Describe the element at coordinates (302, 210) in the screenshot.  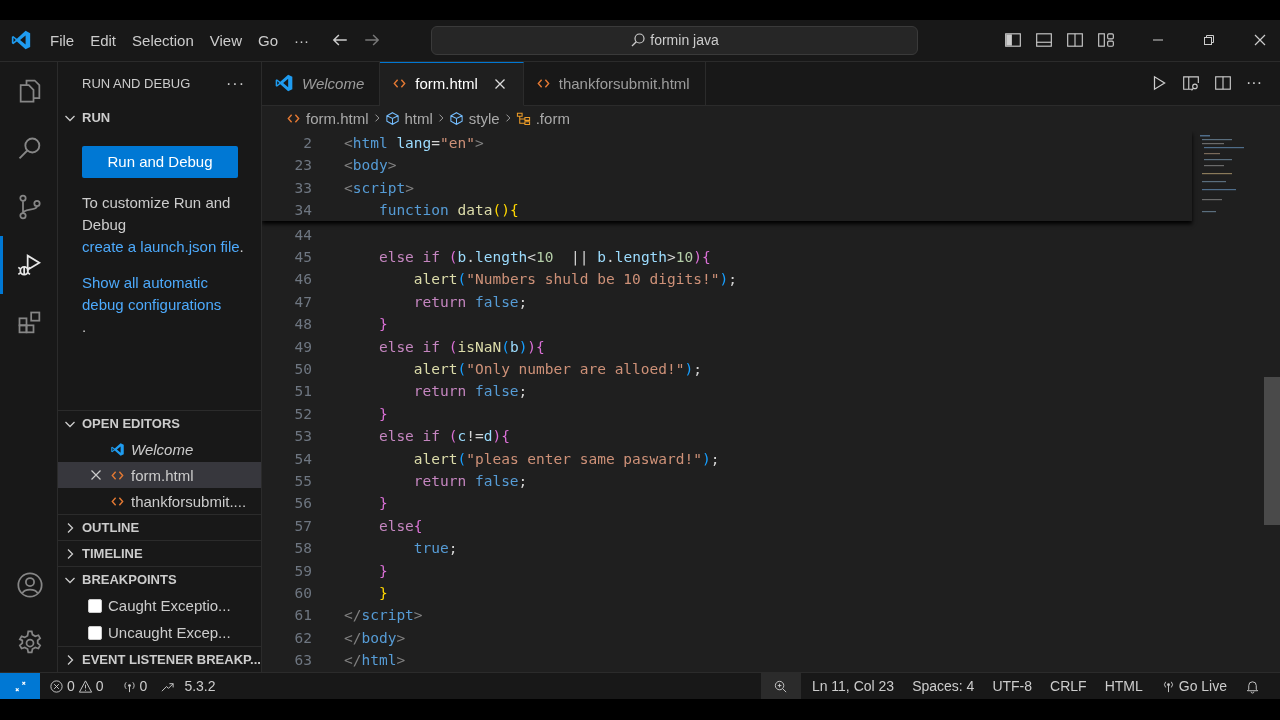
I see `line-number: 34` at that location.